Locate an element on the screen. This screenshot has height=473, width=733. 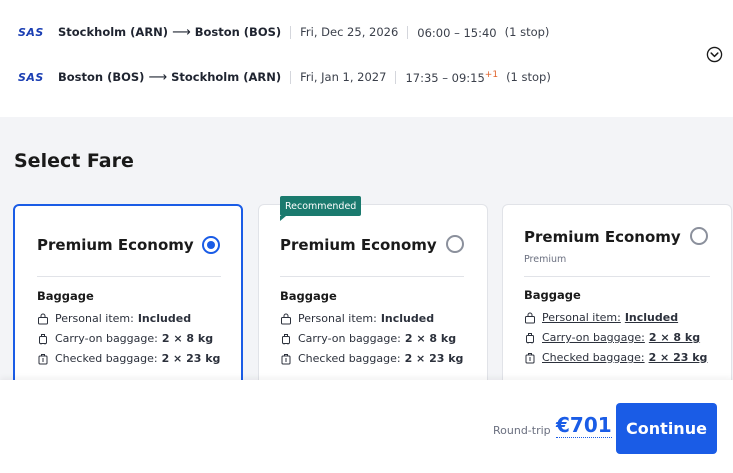
price-label: Round-trip is located at coordinates (522, 430).